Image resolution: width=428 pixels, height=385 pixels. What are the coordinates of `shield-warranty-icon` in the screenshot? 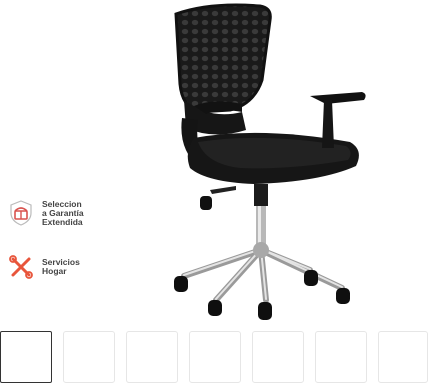 It's located at (21, 213).